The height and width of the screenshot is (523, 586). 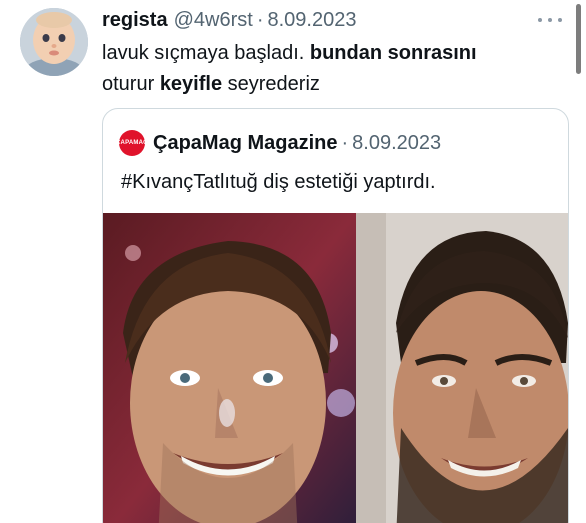 I want to click on quoted-author-name: ÇapaMag Magazine, so click(x=245, y=143).